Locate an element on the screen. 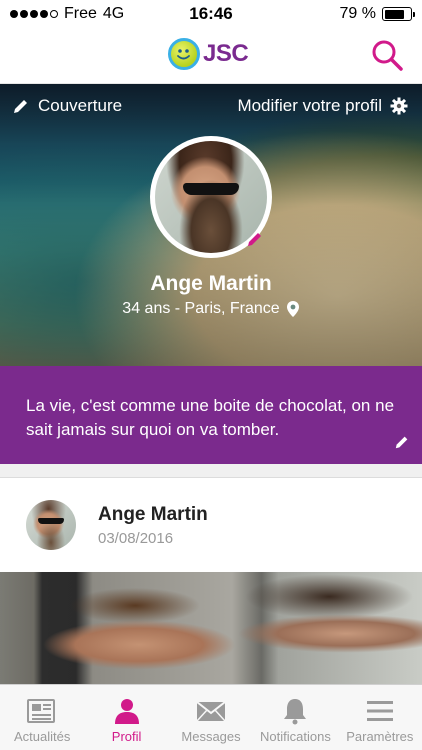  tab-notifications: Notifications is located at coordinates (295, 717).